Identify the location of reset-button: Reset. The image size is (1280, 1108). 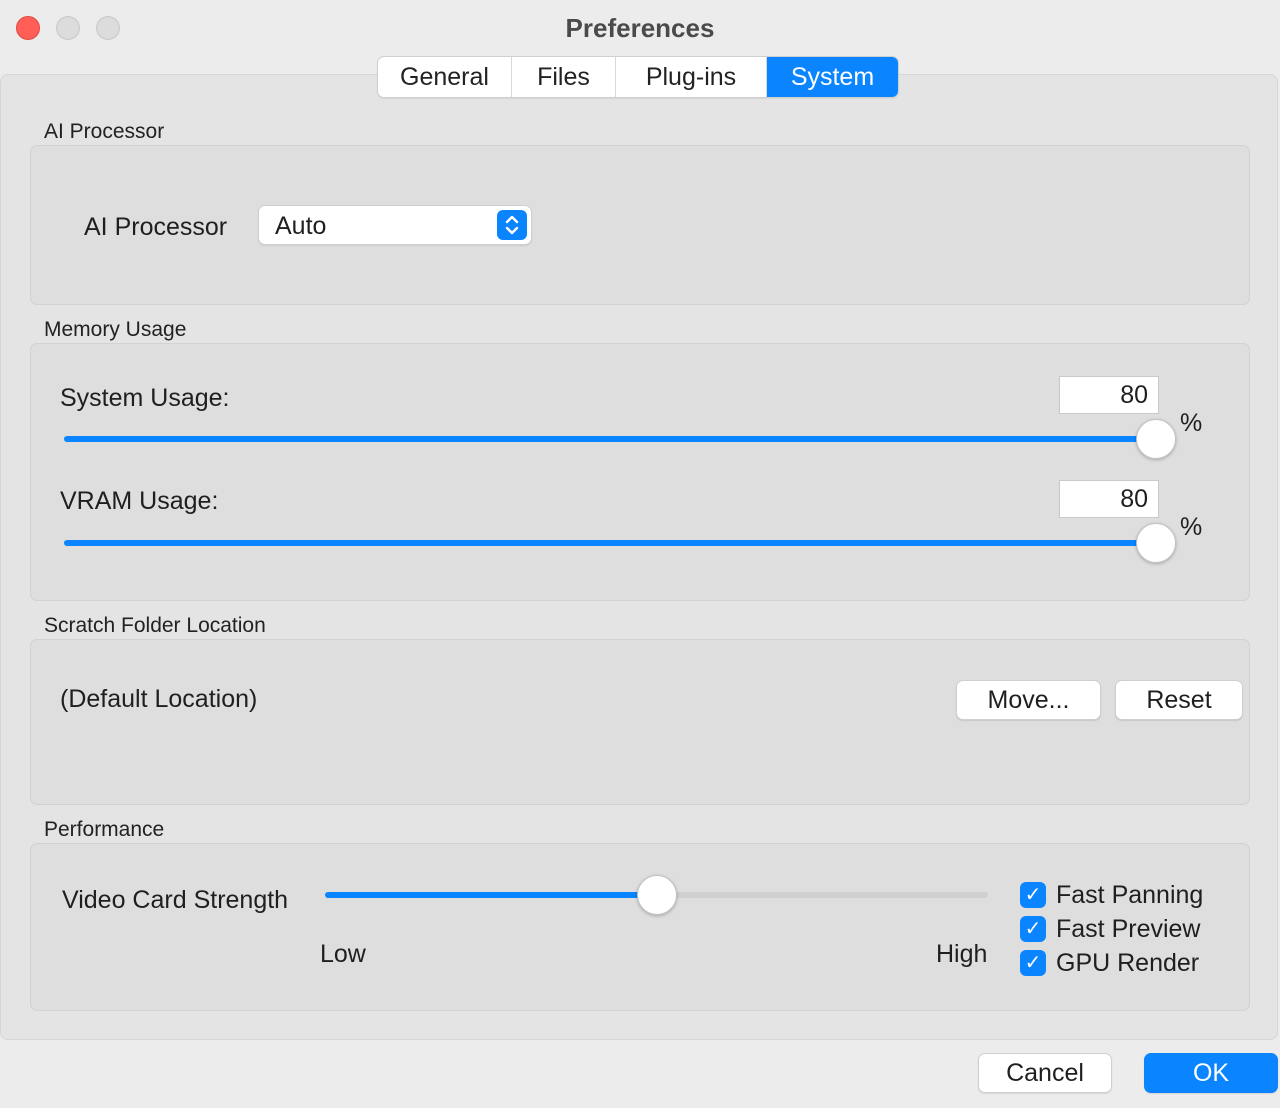
(1179, 700).